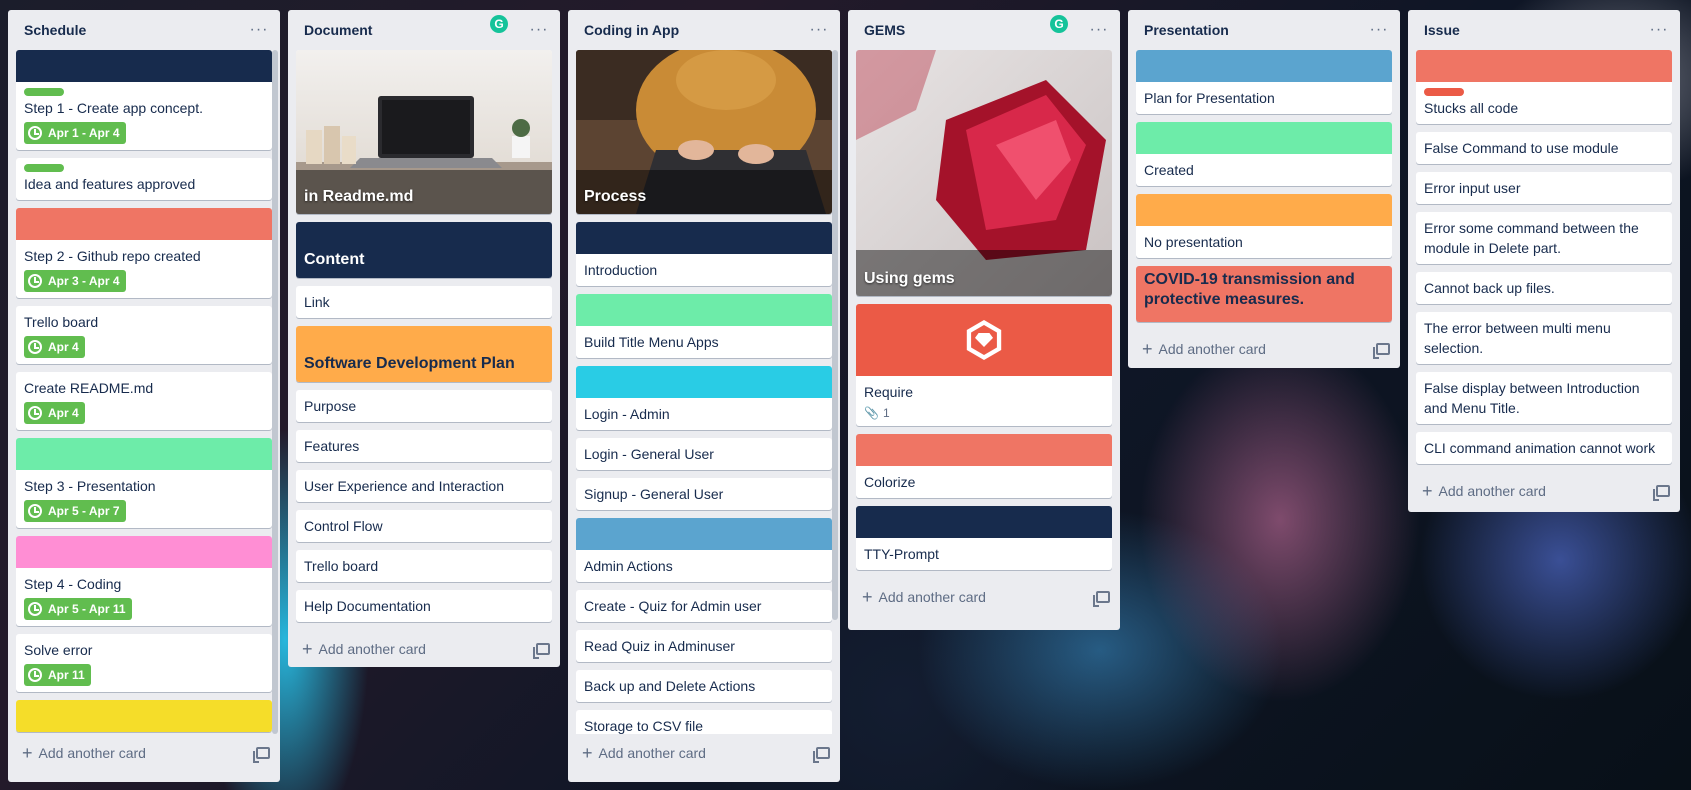 This screenshot has width=1691, height=790. I want to click on card: Idea and features approved, so click(144, 179).